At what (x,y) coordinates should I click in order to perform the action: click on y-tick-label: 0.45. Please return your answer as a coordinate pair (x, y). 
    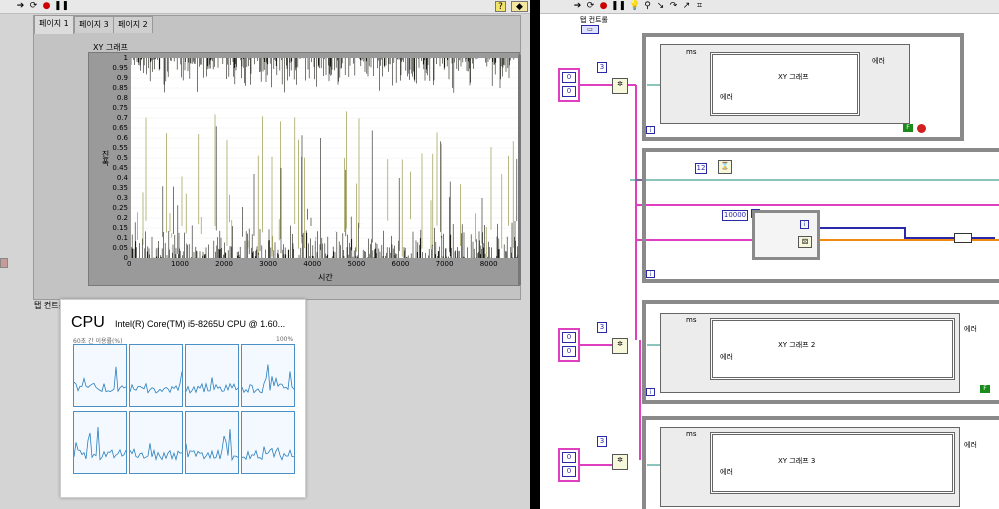
    Looking at the image, I should click on (120, 168).